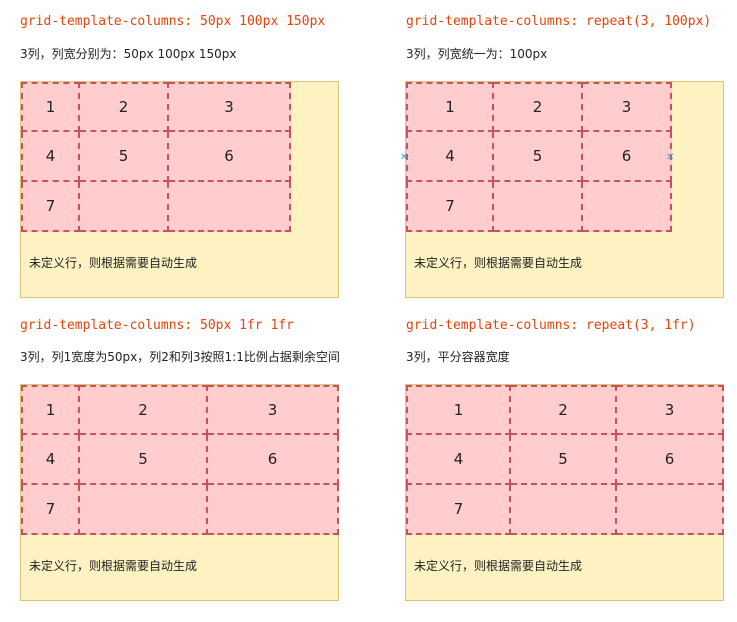 The image size is (737, 622). What do you see at coordinates (559, 21) in the screenshot?
I see `code-label: grid-template-columns: repeat(3, 100px)` at bounding box center [559, 21].